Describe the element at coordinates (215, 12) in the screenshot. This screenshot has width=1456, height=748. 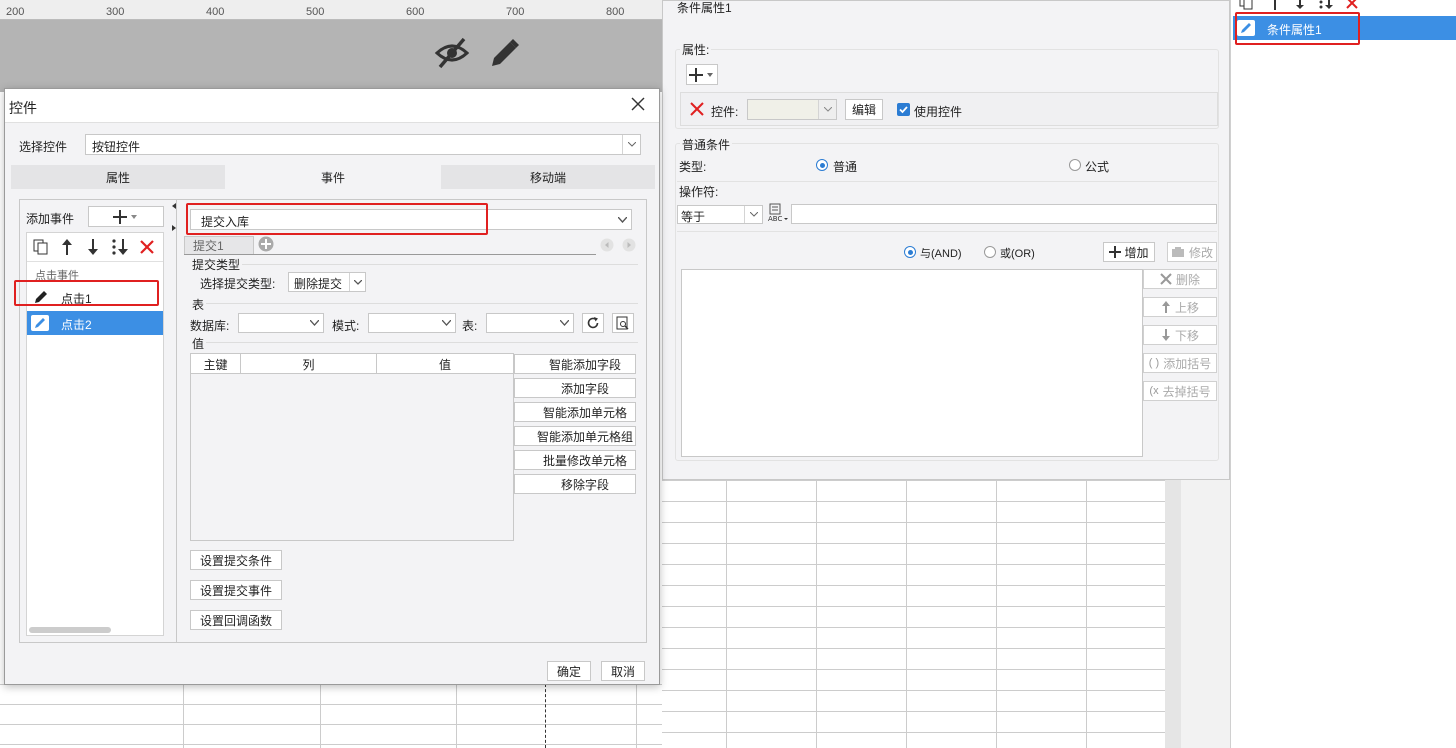
I see `ruler-tick: 400` at that location.